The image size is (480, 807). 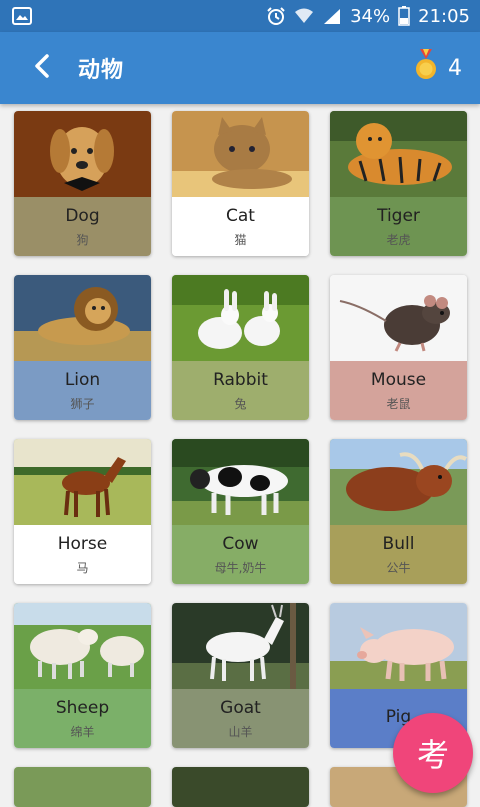 I want to click on mouse-photo, so click(x=398, y=318).